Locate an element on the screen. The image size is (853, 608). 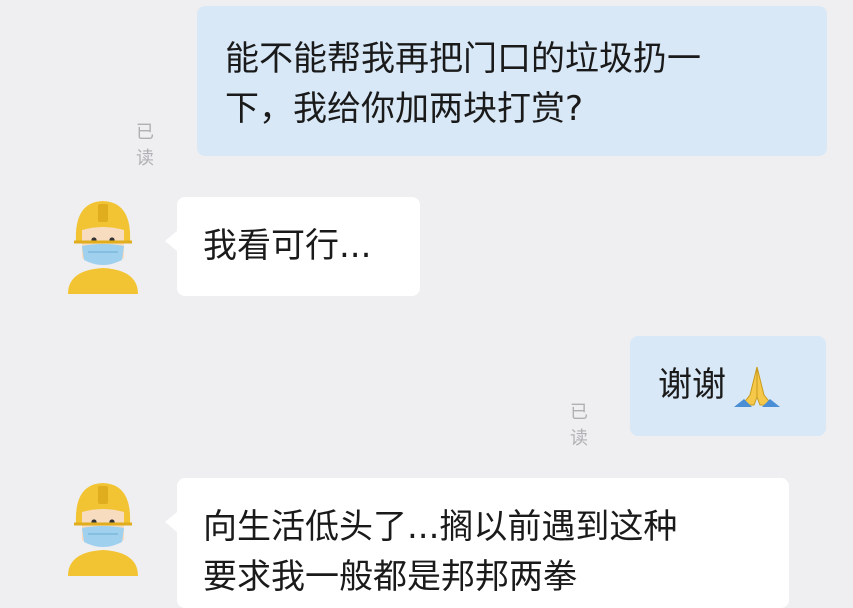
message-line: 谢谢 is located at coordinates (742, 385).